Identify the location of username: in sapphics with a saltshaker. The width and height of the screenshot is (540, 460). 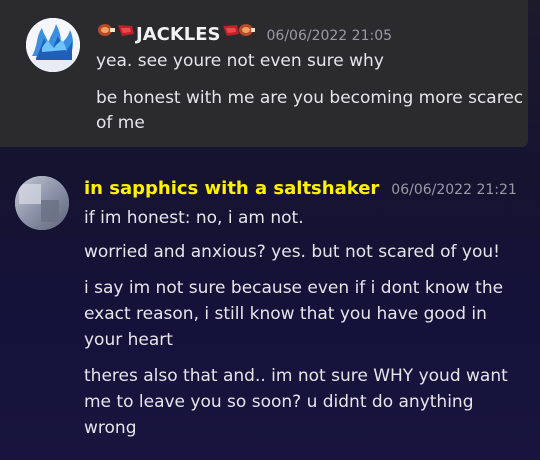
(231, 188).